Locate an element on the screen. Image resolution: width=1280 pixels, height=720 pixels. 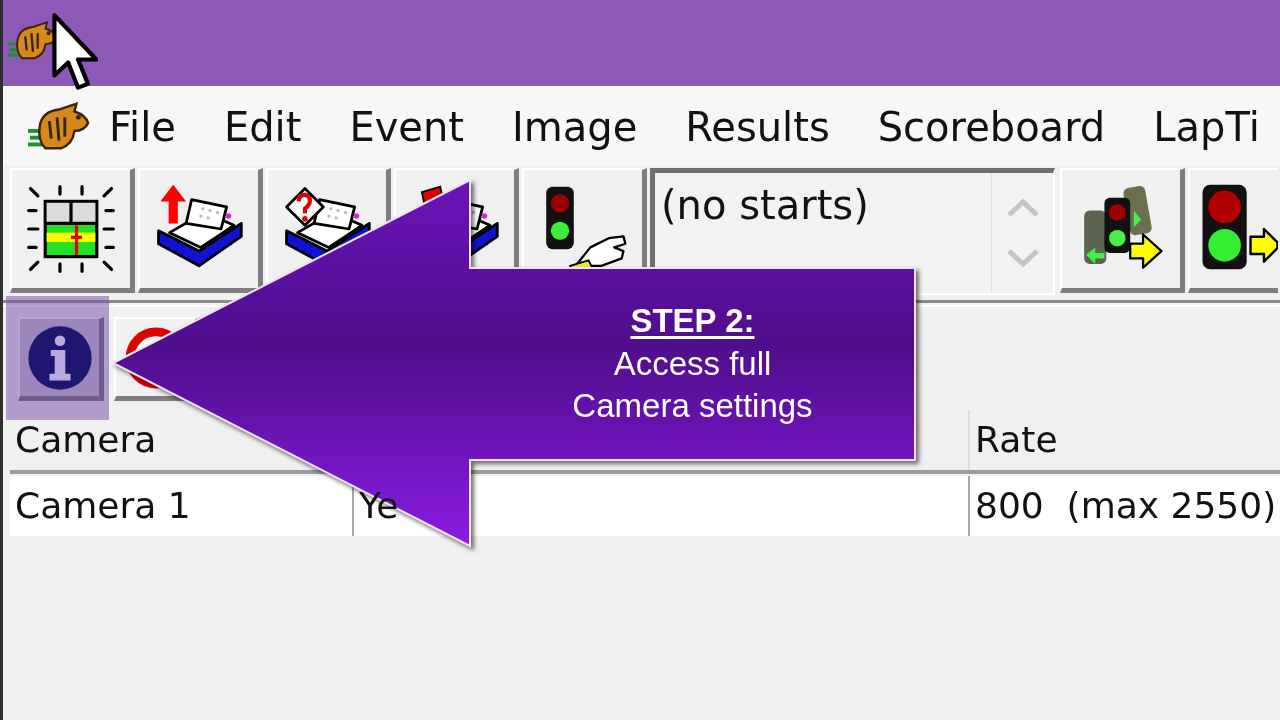
info-button is located at coordinates (61, 359).